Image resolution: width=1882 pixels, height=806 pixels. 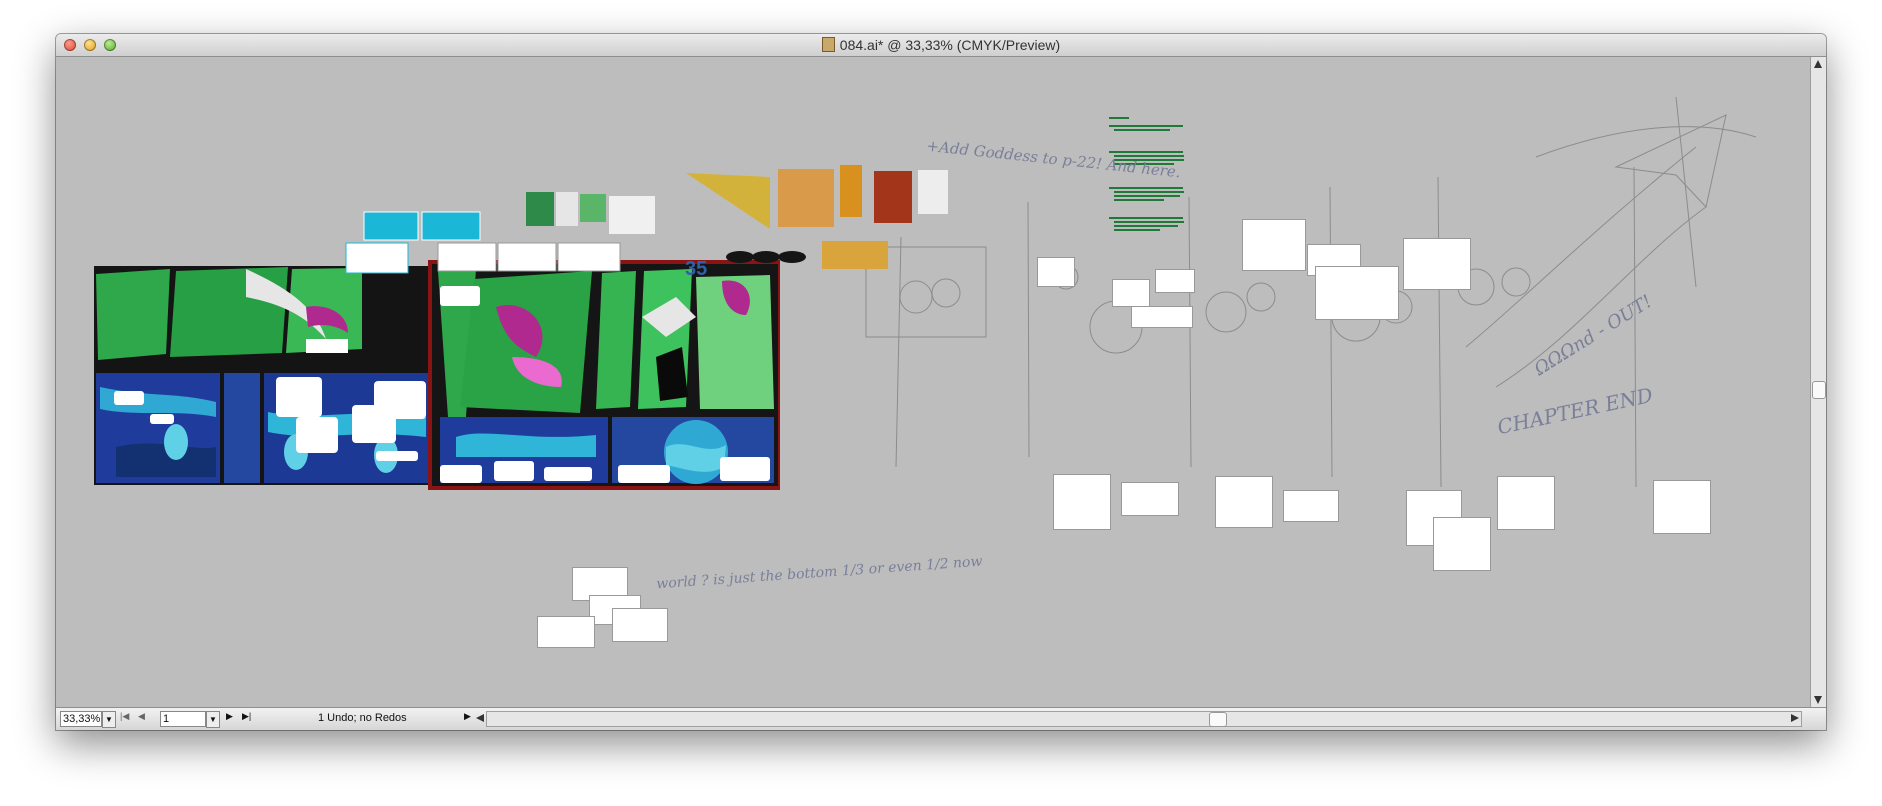 I want to click on window-title: 084.ai* @ 33,33% (CMYK/Preview), so click(x=950, y=45).